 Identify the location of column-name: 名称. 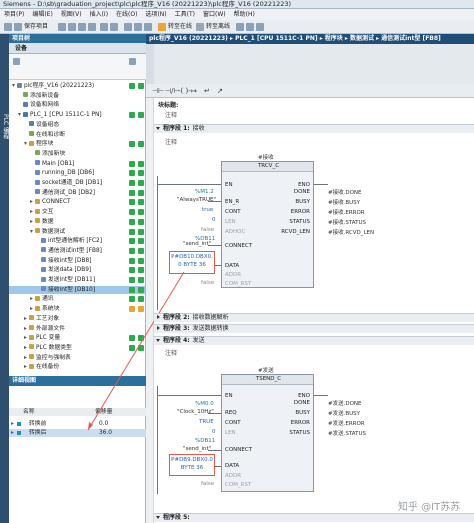
(29, 412).